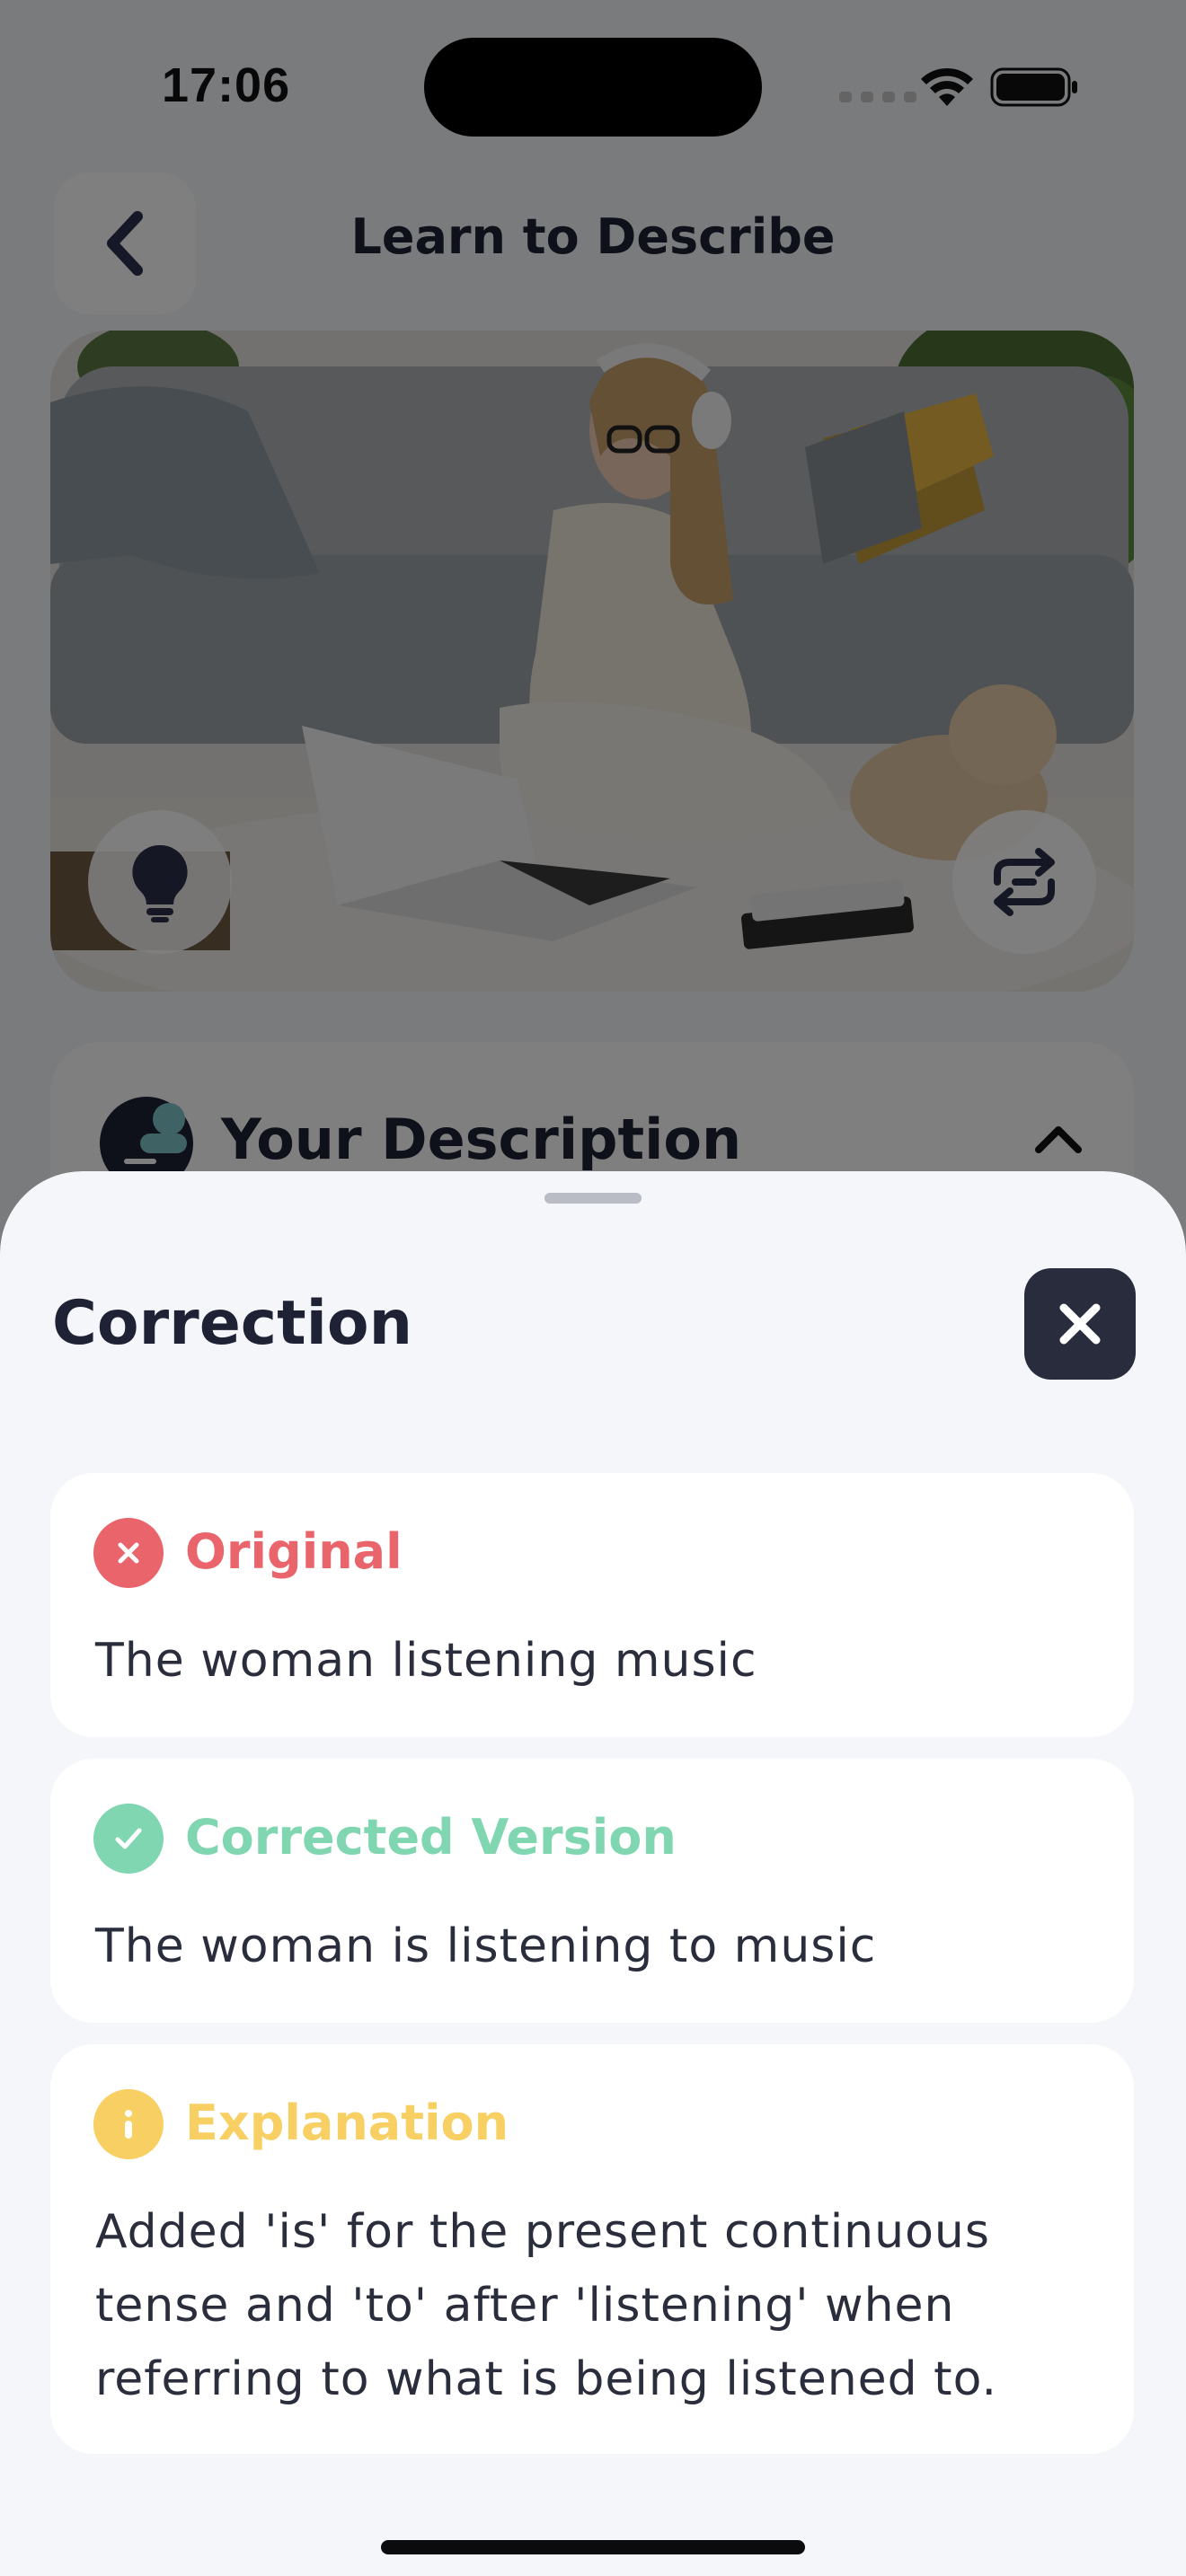  I want to click on x-circle-icon, so click(128, 1553).